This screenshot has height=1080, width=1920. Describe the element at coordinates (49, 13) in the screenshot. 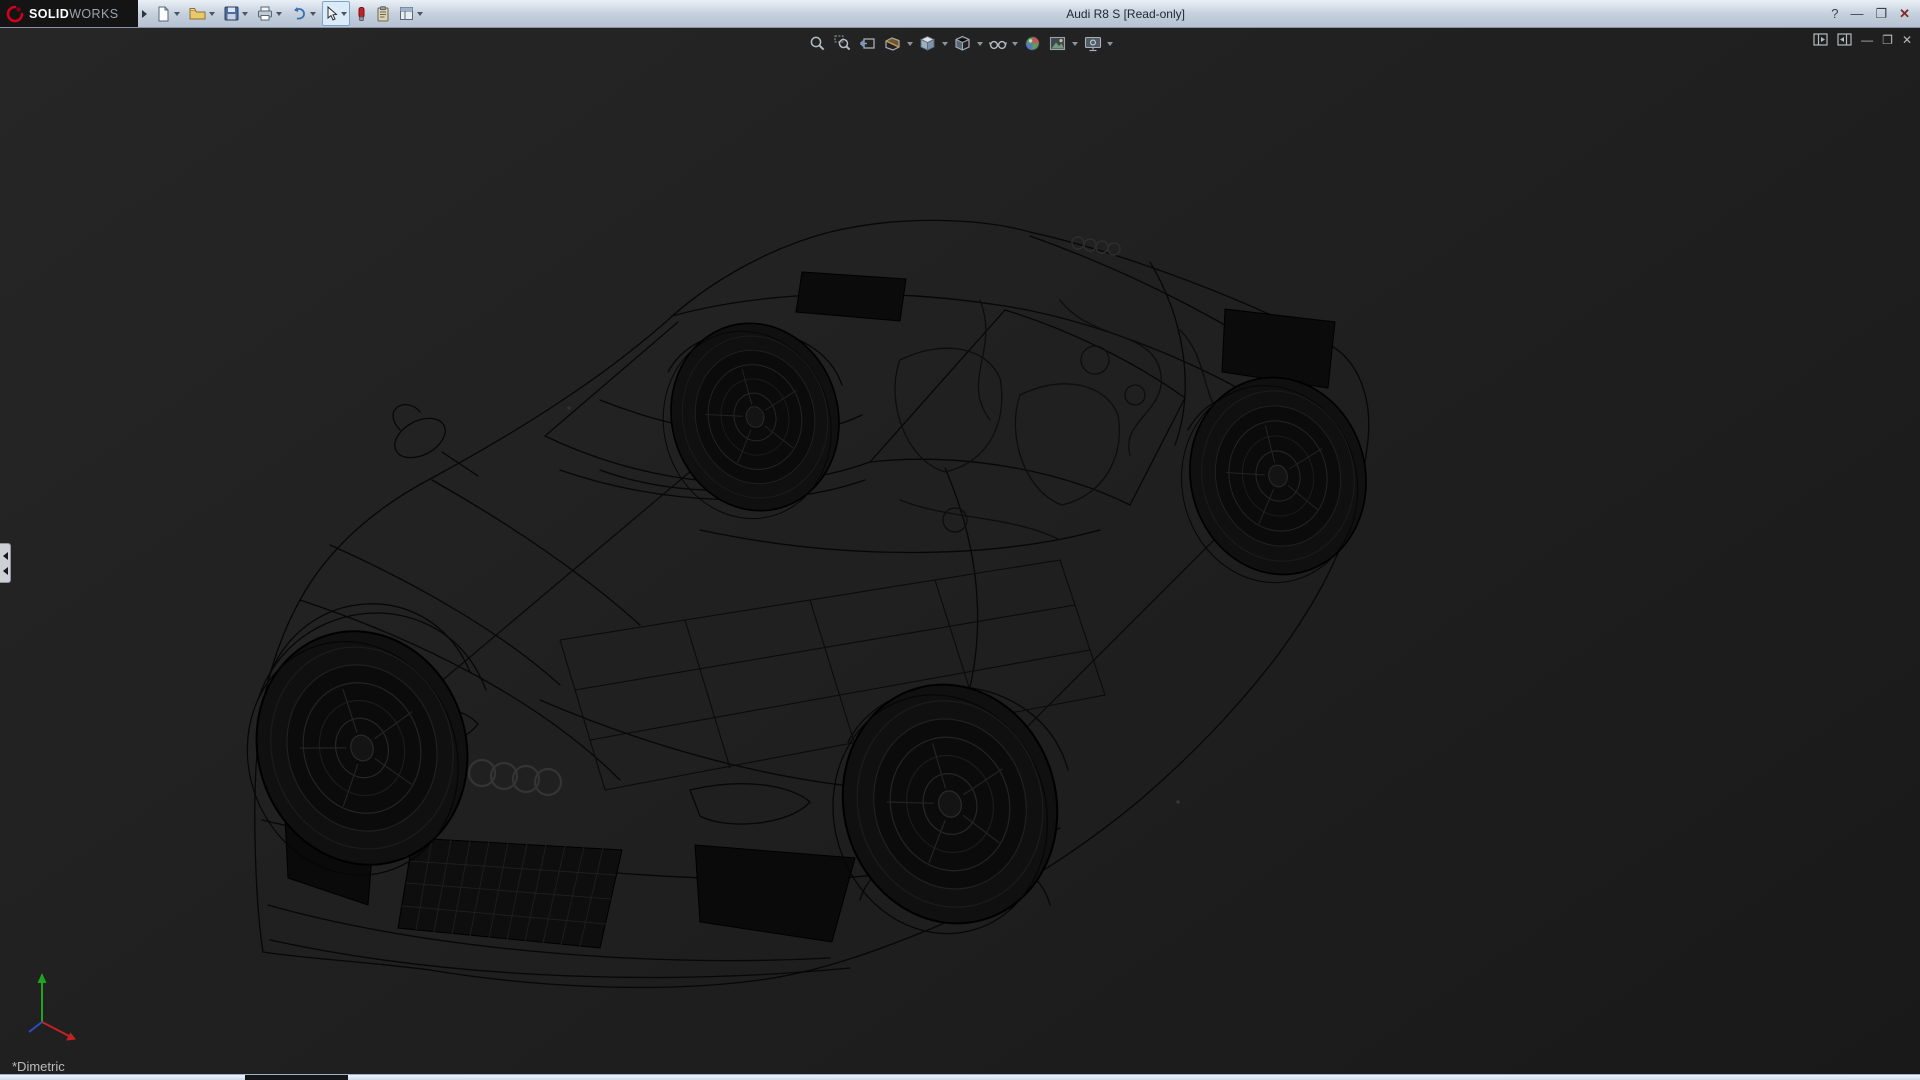

I see `brand-bold: SOLID` at that location.